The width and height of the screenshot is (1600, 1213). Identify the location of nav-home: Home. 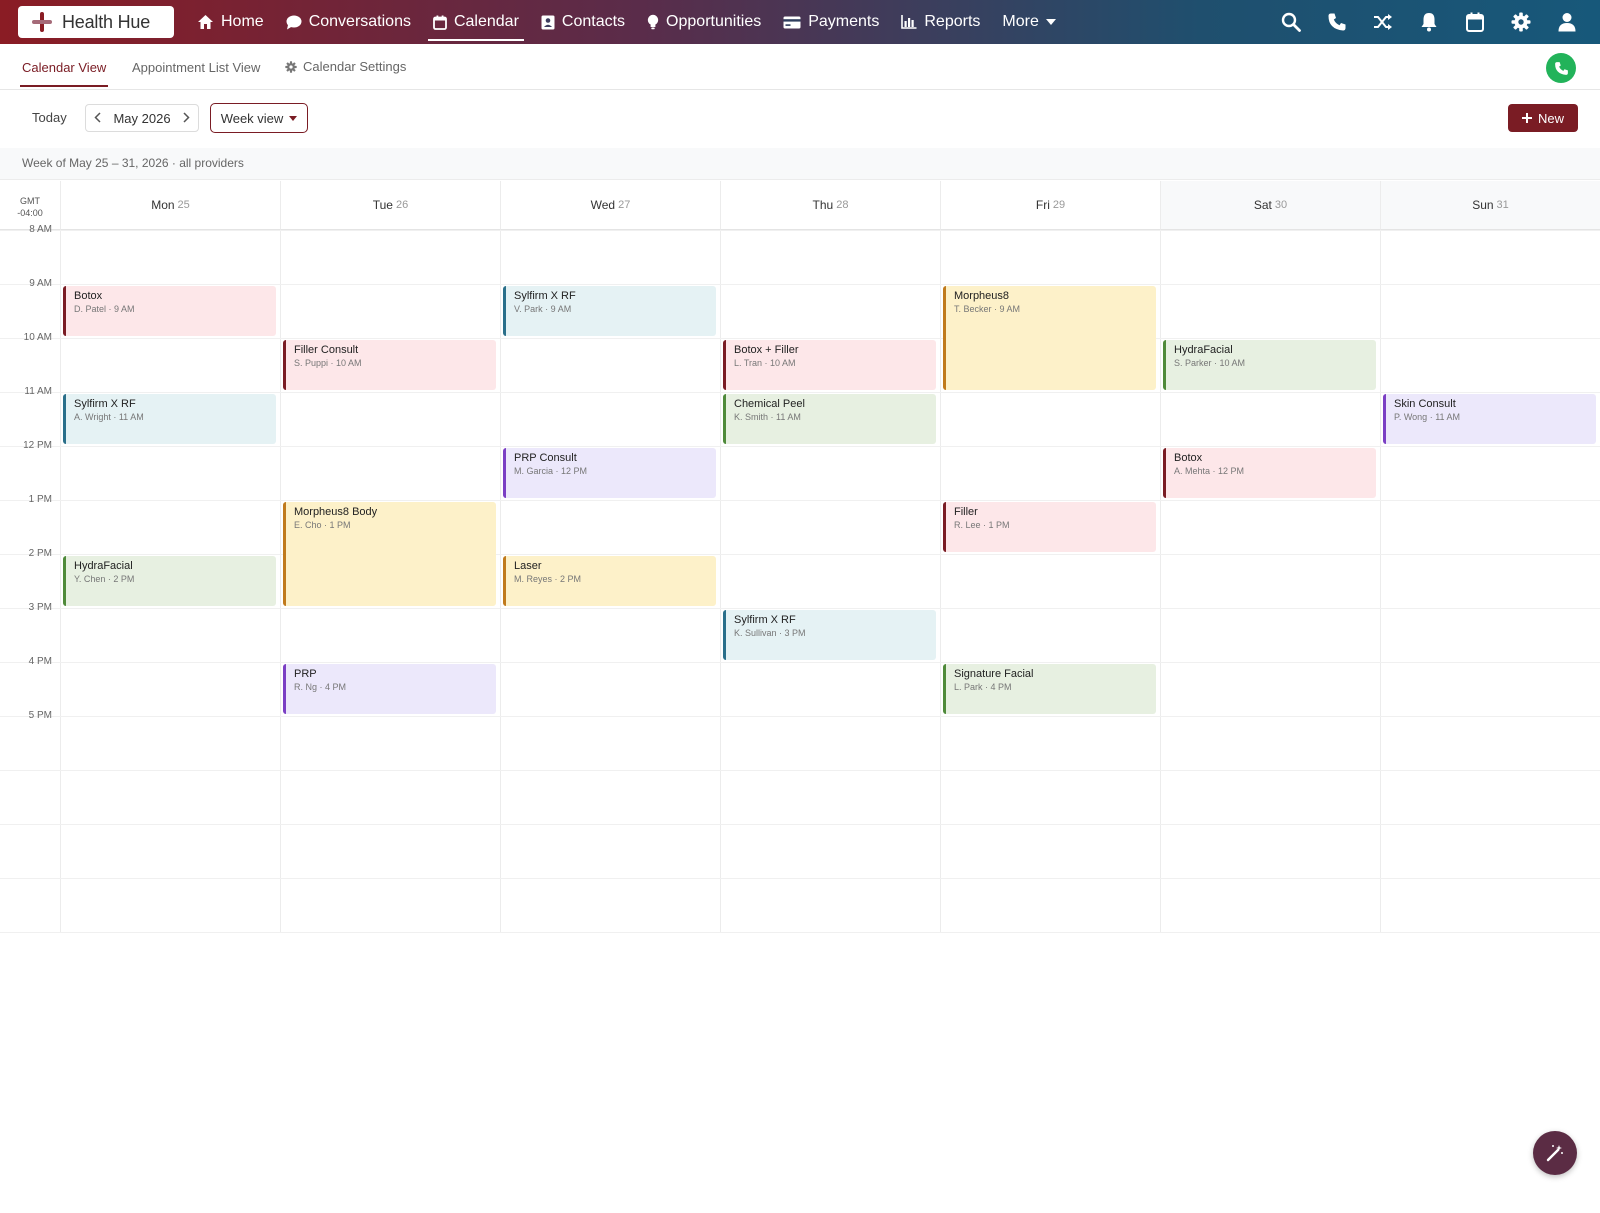
(230, 22).